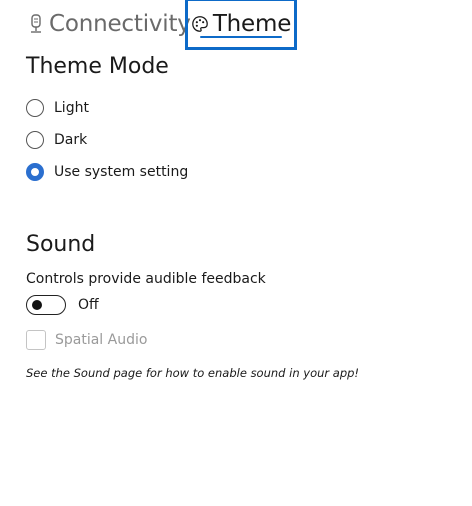 The image size is (472, 506). What do you see at coordinates (241, 37) in the screenshot?
I see `tab-selected-indicator` at bounding box center [241, 37].